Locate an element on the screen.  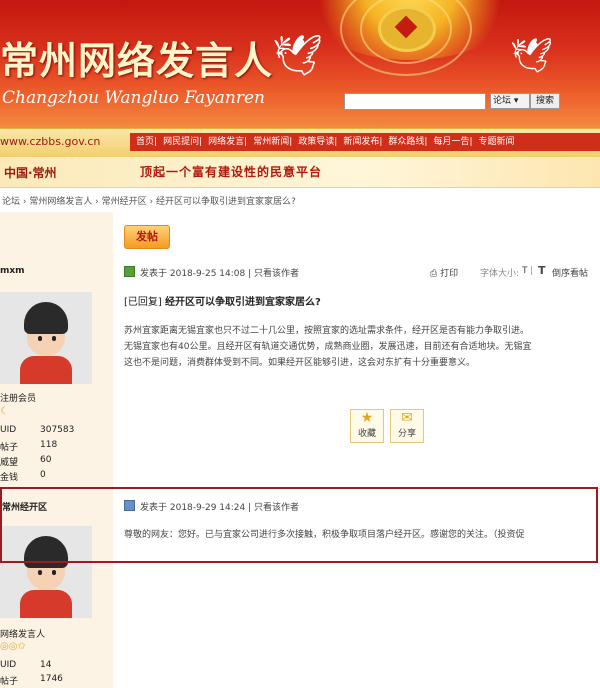
replied-tag: [已回复] is located at coordinates (143, 302).